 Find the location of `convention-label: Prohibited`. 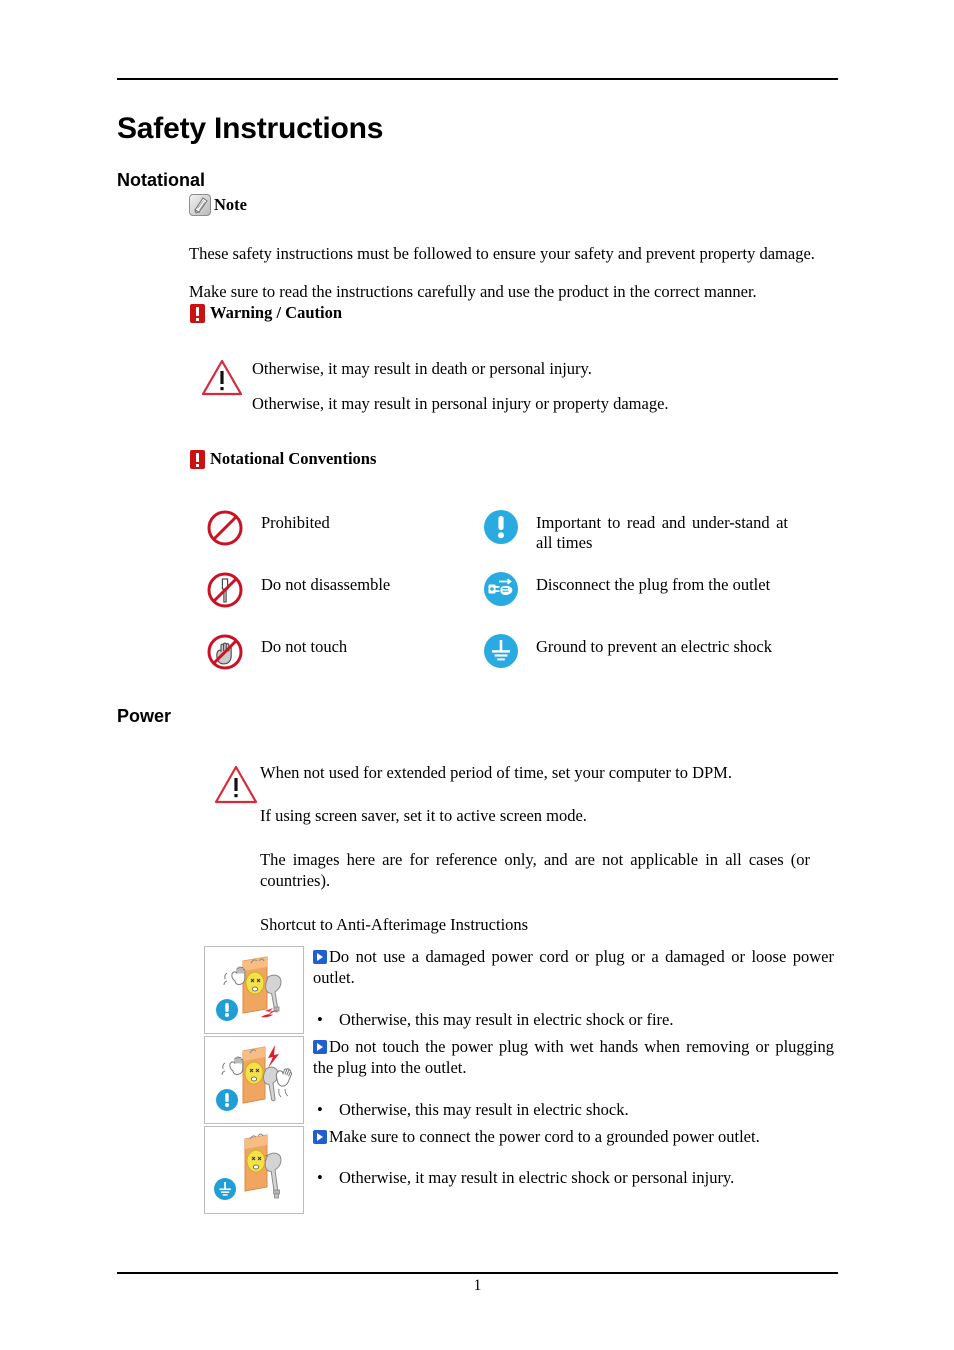

convention-label: Prohibited is located at coordinates (295, 522).